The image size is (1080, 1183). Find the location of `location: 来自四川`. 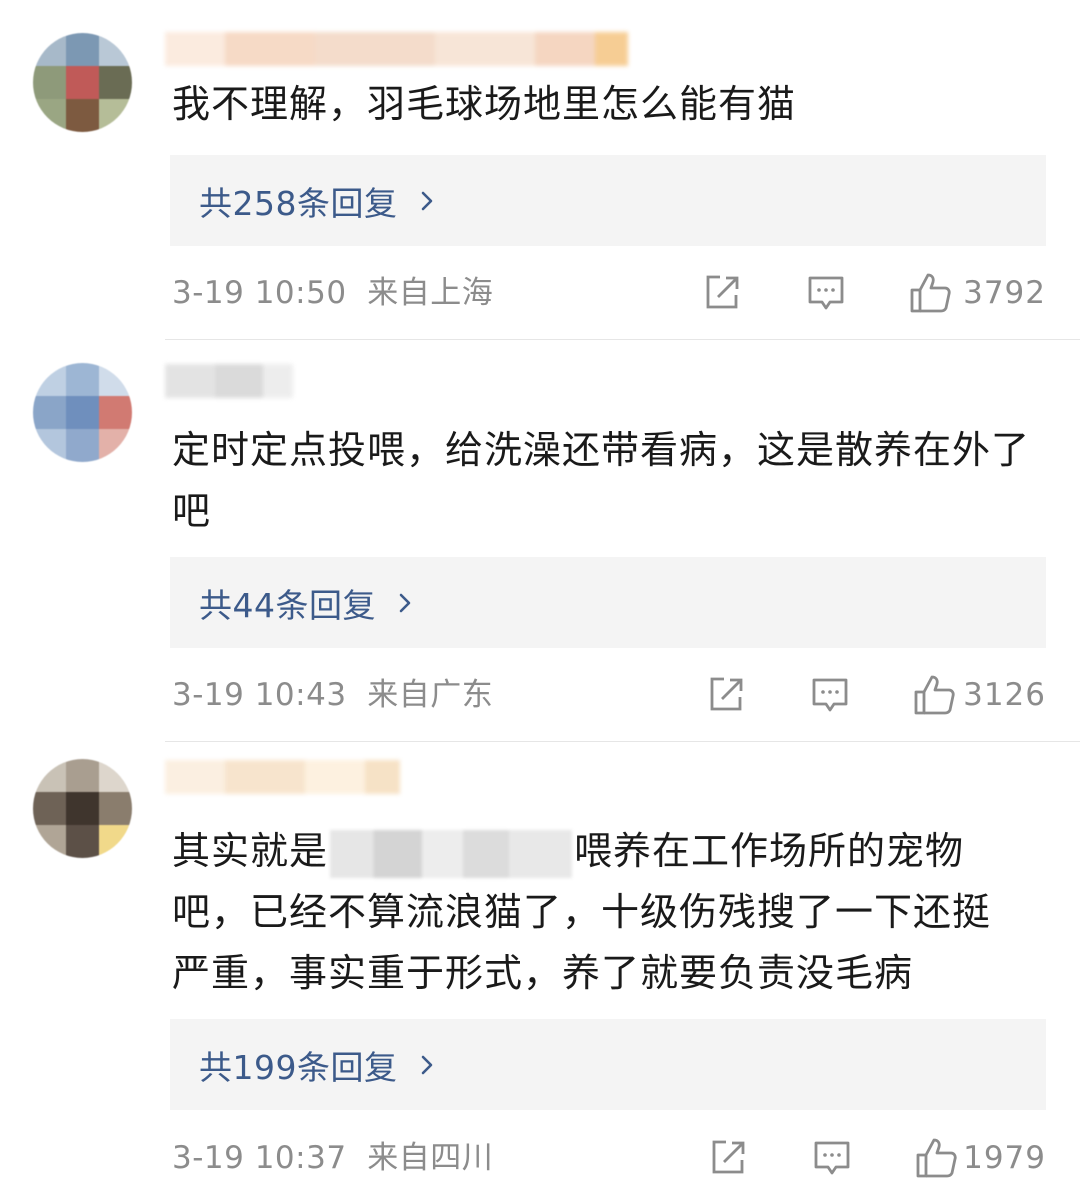

location: 来自四川 is located at coordinates (430, 1158).